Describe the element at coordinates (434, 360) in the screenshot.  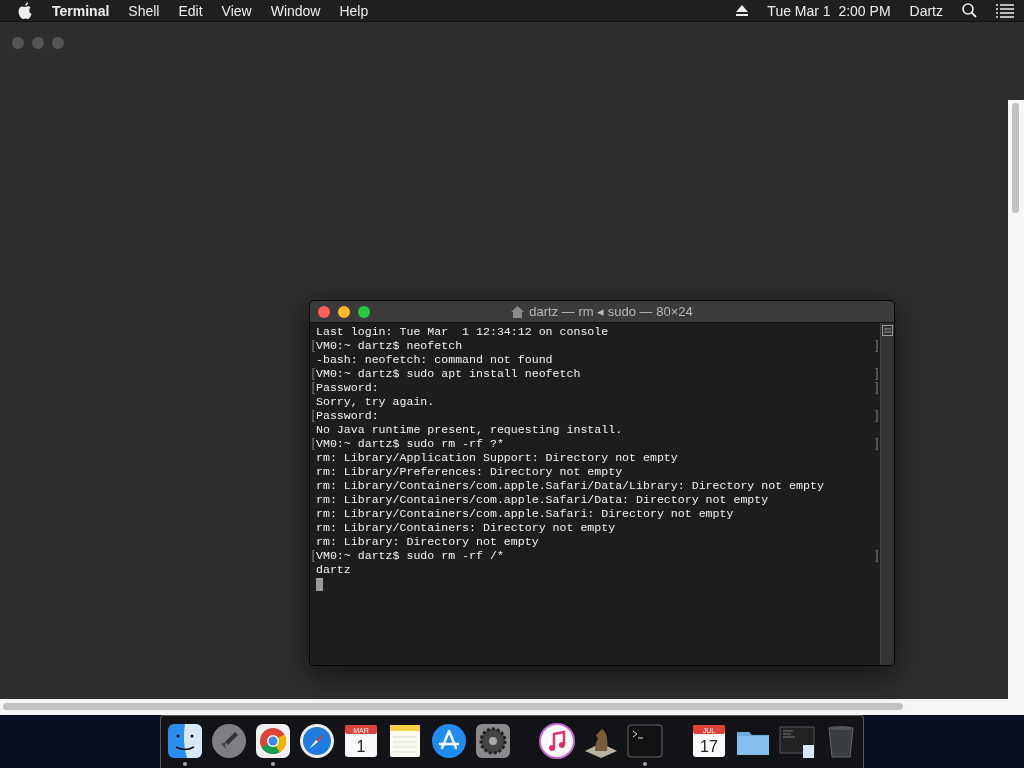
I see `terminal-line: -bash: neofetch: command not found` at that location.